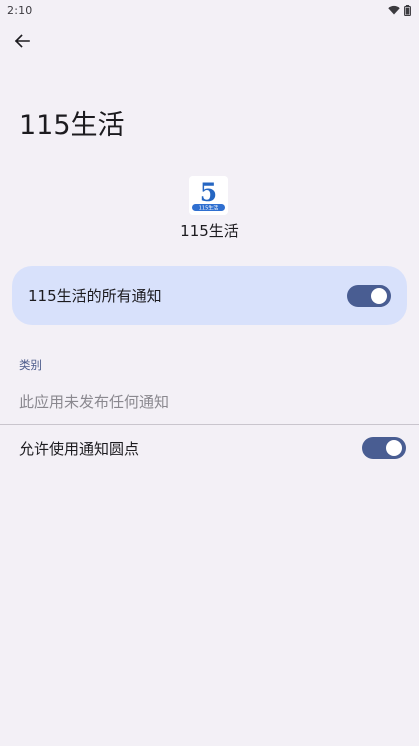 The width and height of the screenshot is (419, 746). What do you see at coordinates (72, 125) in the screenshot?
I see `page-title: 115生活` at bounding box center [72, 125].